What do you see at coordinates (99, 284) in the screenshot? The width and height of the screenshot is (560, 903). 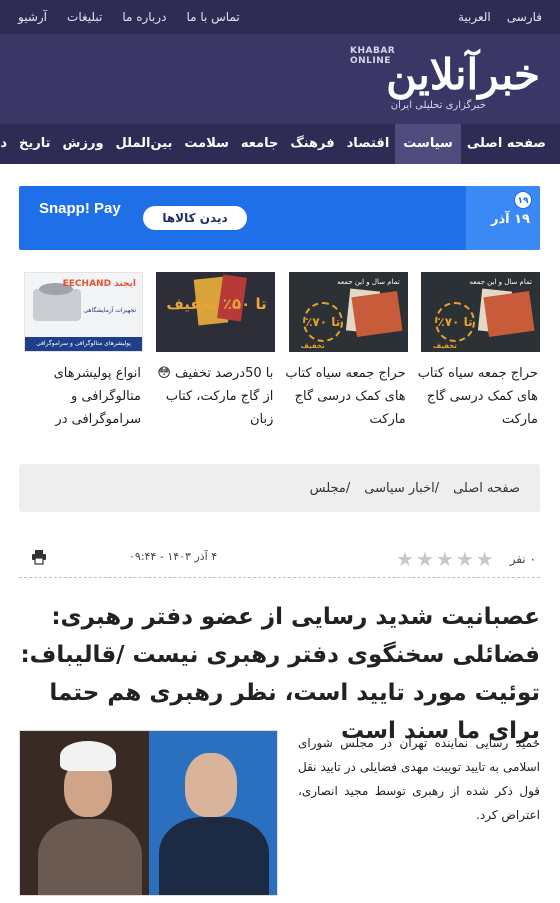 I see `ad-thumb-brand: ایجند EECHAND` at bounding box center [99, 284].